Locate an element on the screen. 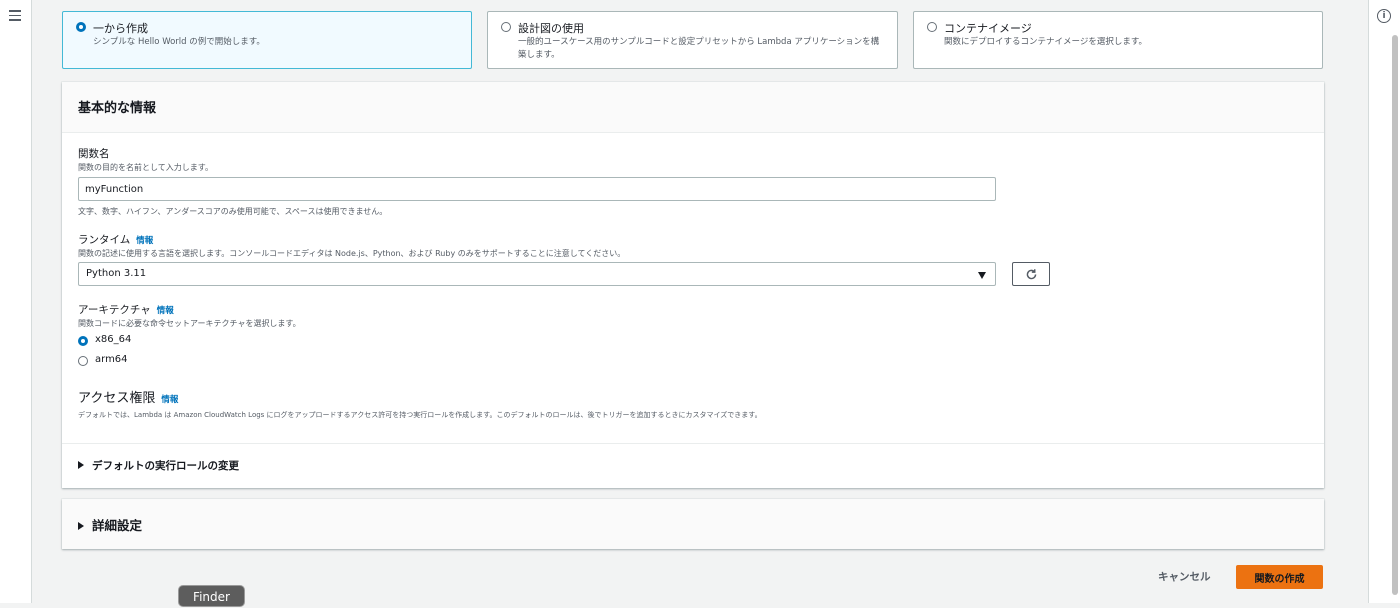 This screenshot has width=1400, height=608. create-function-button: 関数の作成 is located at coordinates (1279, 577).